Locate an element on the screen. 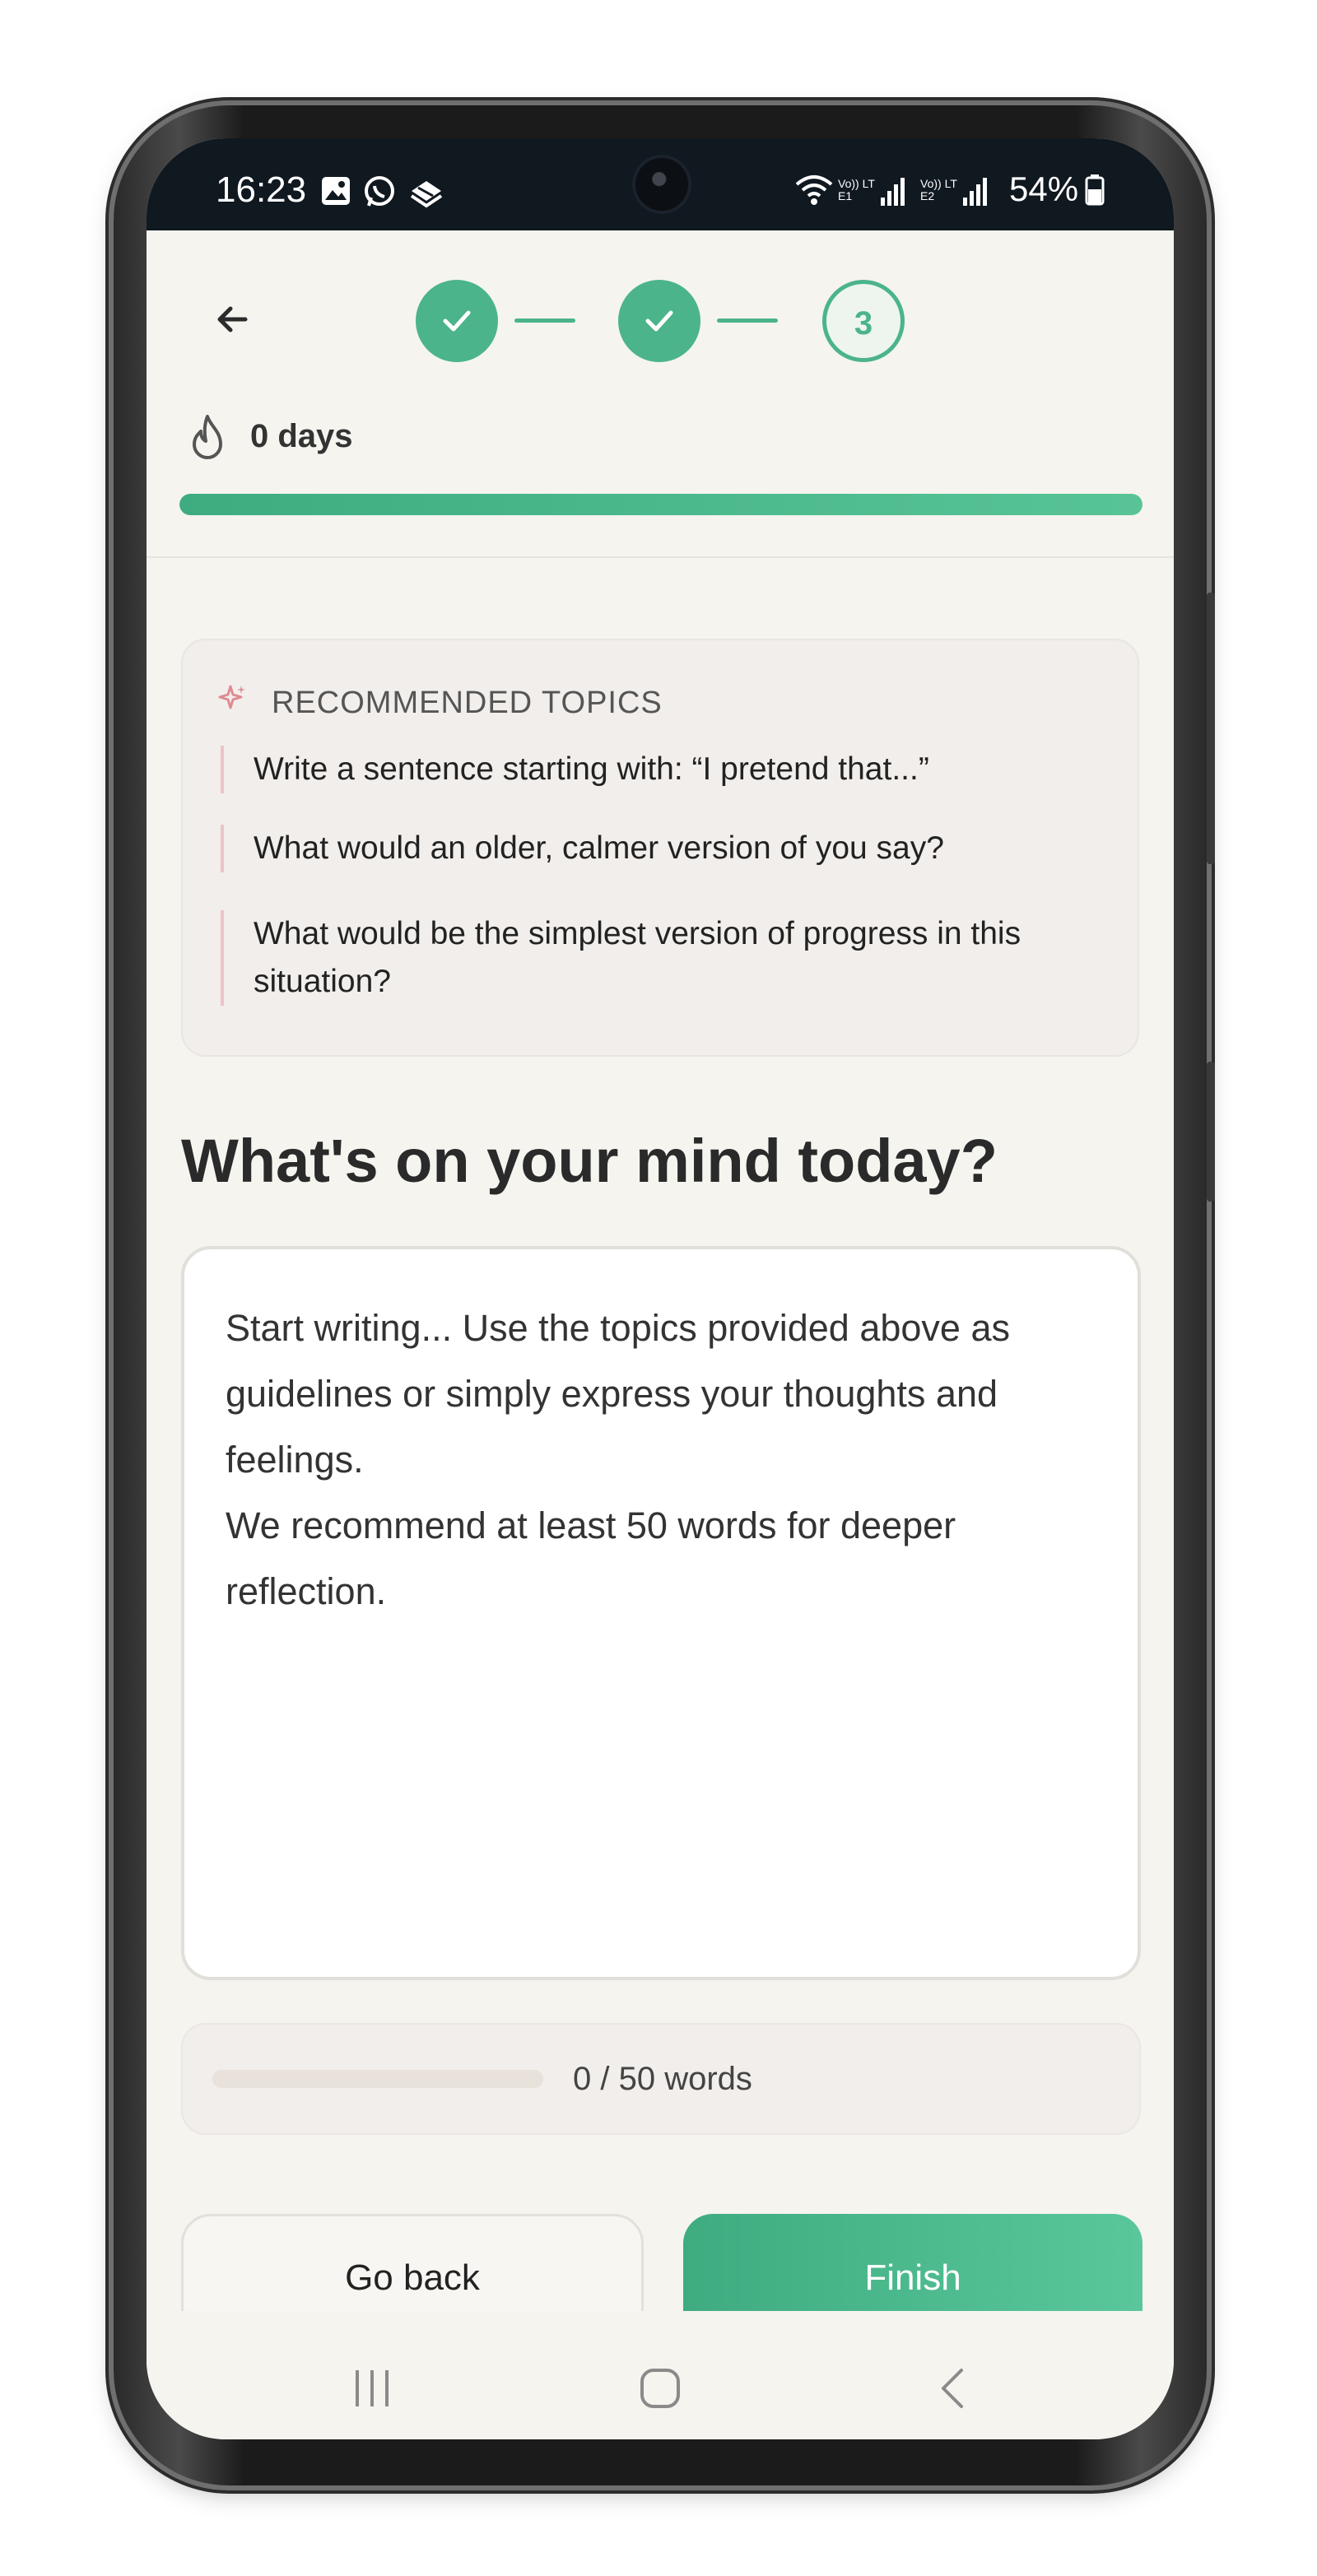 Image resolution: width=1317 pixels, height=2576 pixels. status-bar: 16:23 Vo)) LTE1 Vo)) LTE2 54% is located at coordinates (660, 184).